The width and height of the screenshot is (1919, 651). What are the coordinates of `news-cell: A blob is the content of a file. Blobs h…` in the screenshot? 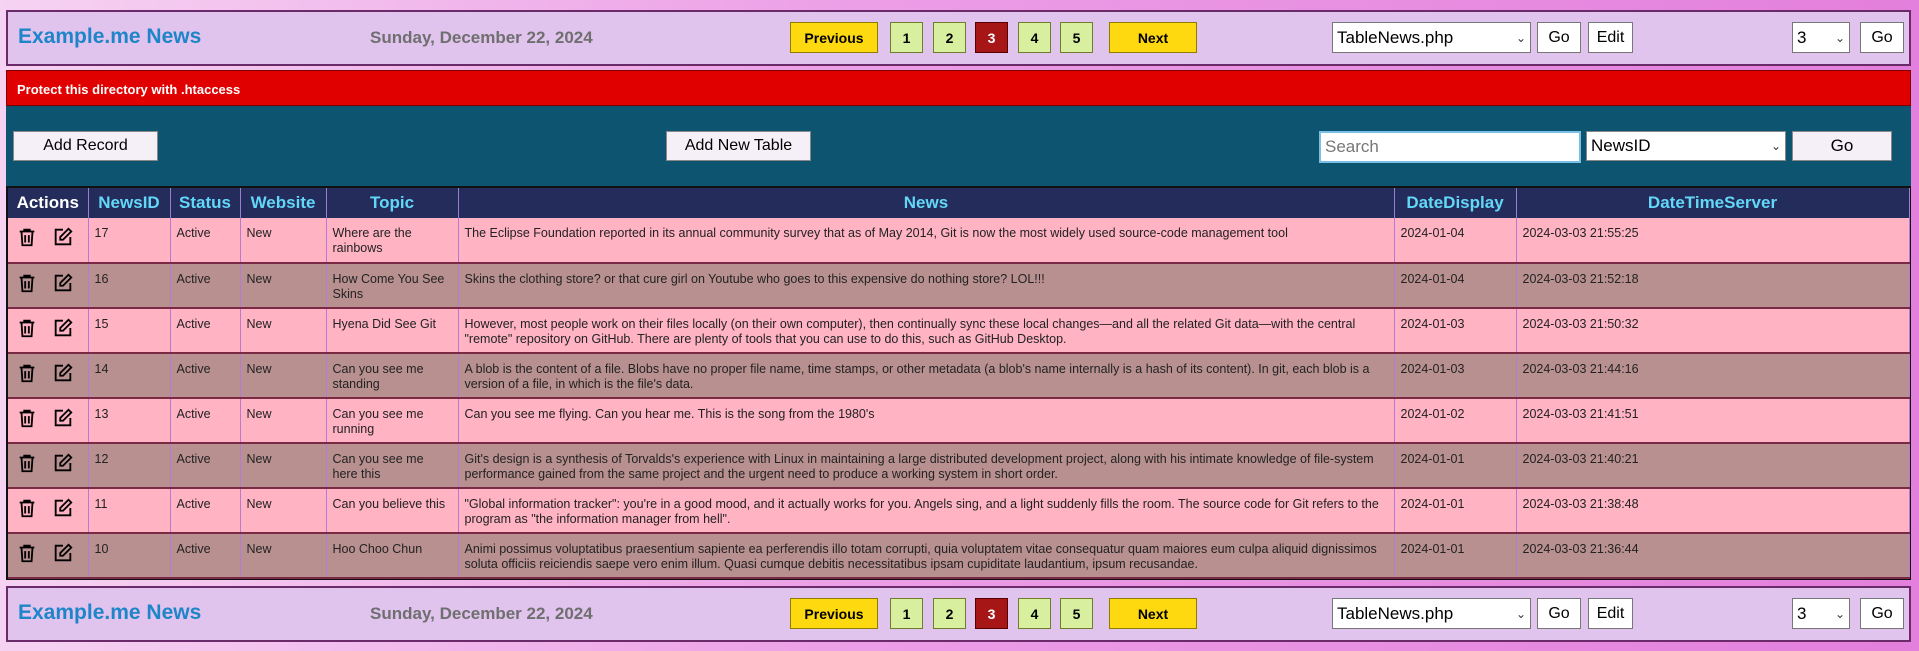 It's located at (926, 375).